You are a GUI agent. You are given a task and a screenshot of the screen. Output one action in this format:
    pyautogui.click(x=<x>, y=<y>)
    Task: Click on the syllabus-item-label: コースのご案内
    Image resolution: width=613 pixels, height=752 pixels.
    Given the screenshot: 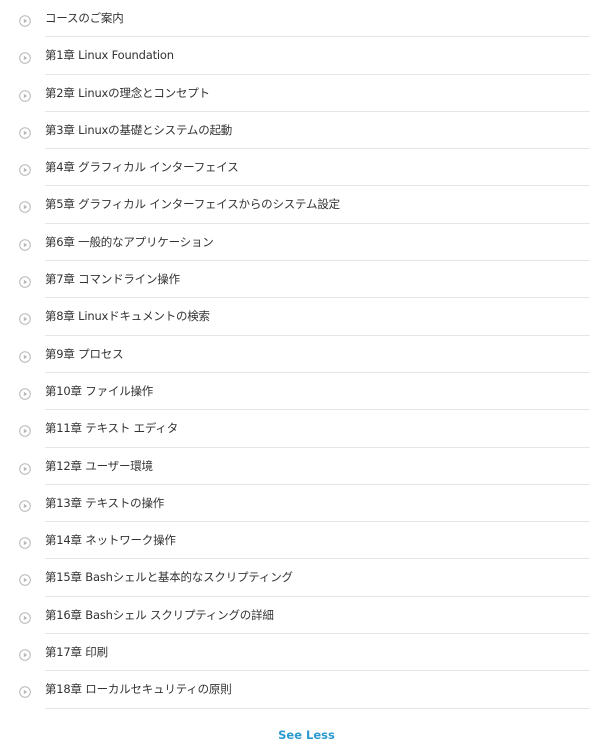 What is the action you would take?
    pyautogui.click(x=84, y=18)
    